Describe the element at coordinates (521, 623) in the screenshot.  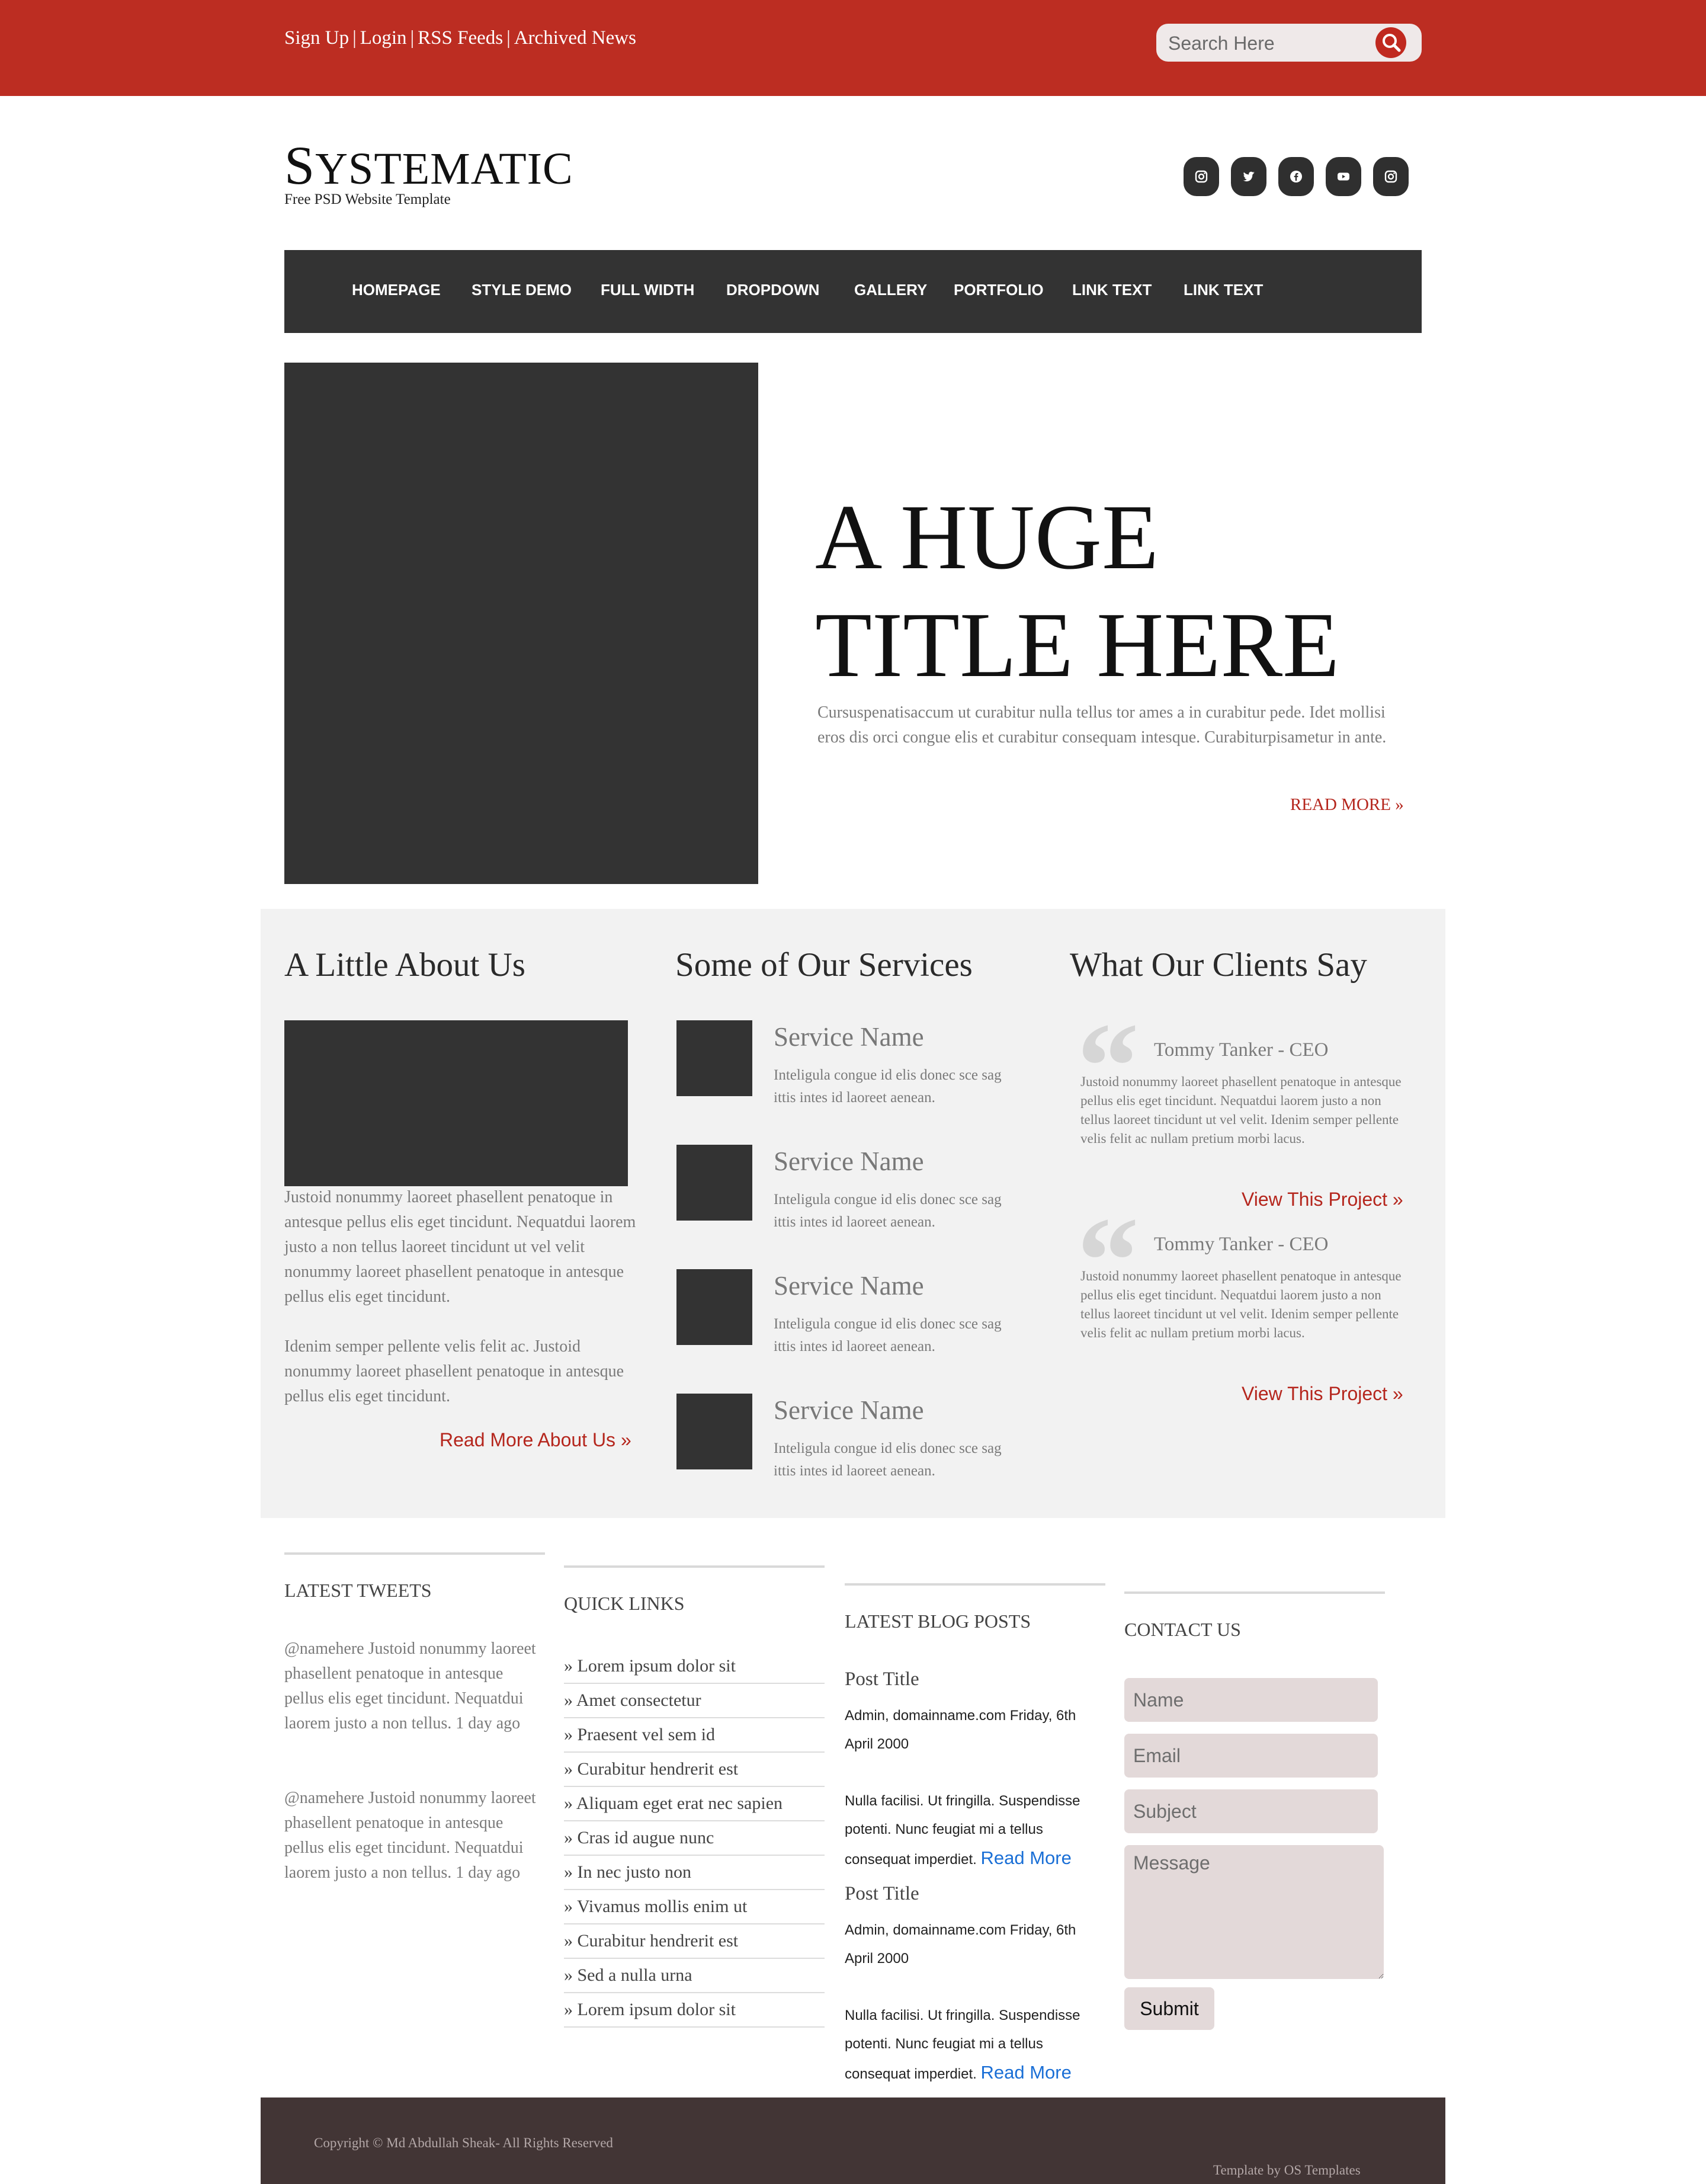
I see `hero-image-placeholder` at that location.